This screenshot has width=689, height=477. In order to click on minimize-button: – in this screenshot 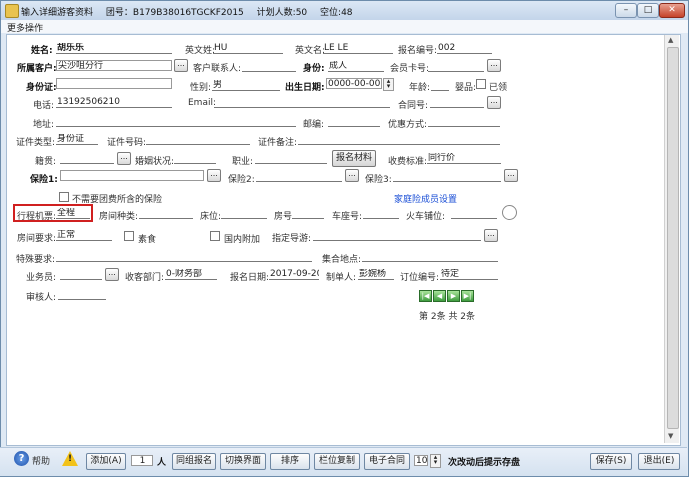, I will do `click(626, 10)`.